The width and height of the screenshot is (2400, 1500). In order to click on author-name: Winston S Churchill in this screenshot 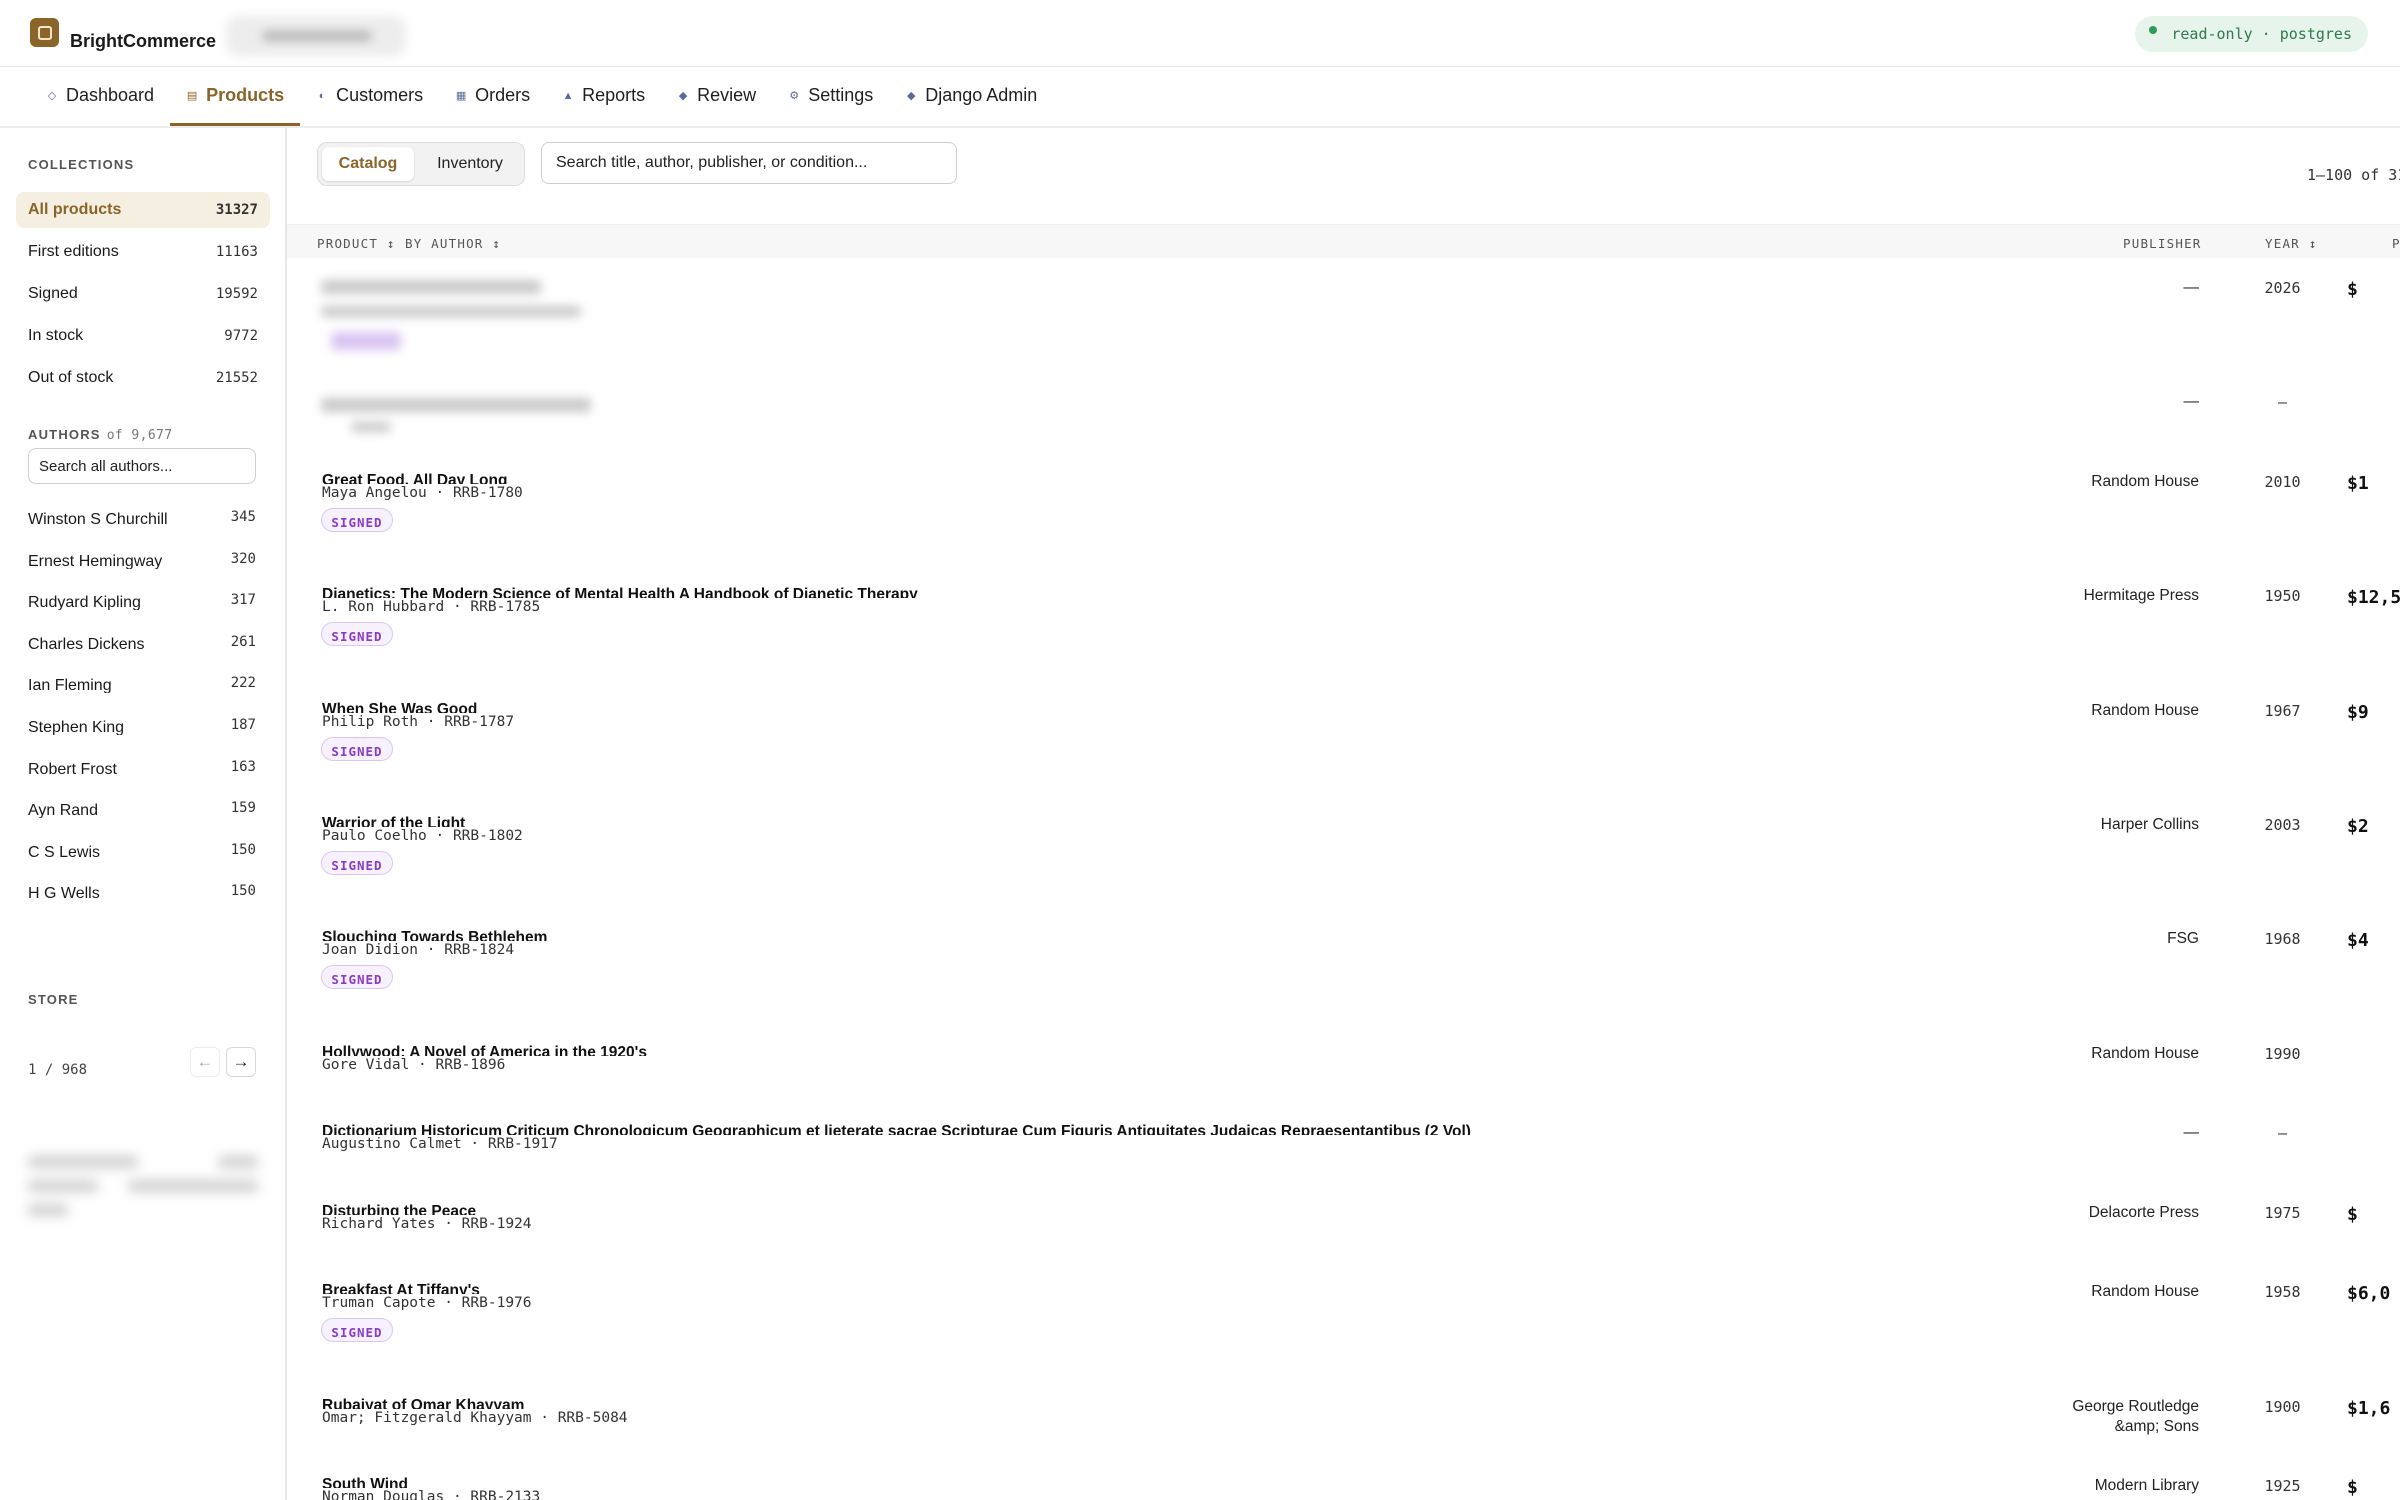, I will do `click(98, 519)`.